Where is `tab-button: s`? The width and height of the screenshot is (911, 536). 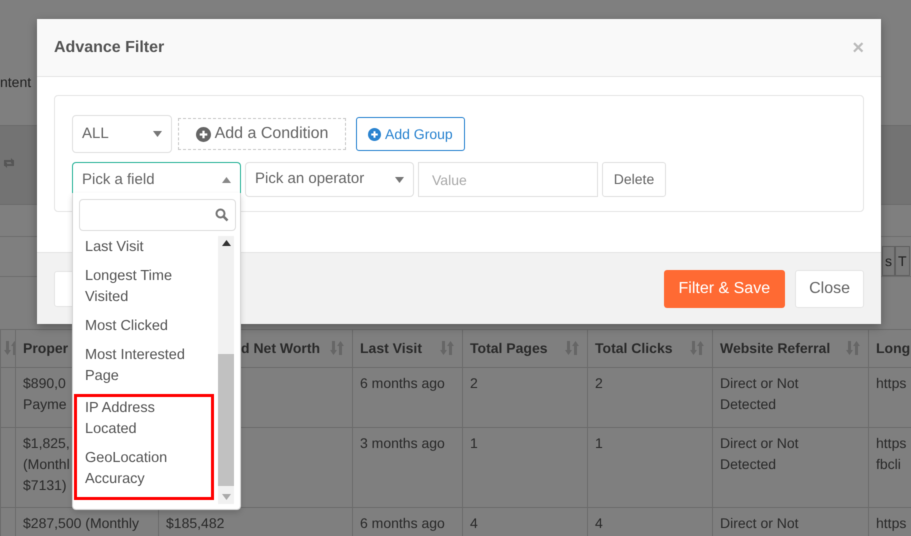 tab-button: s is located at coordinates (888, 261).